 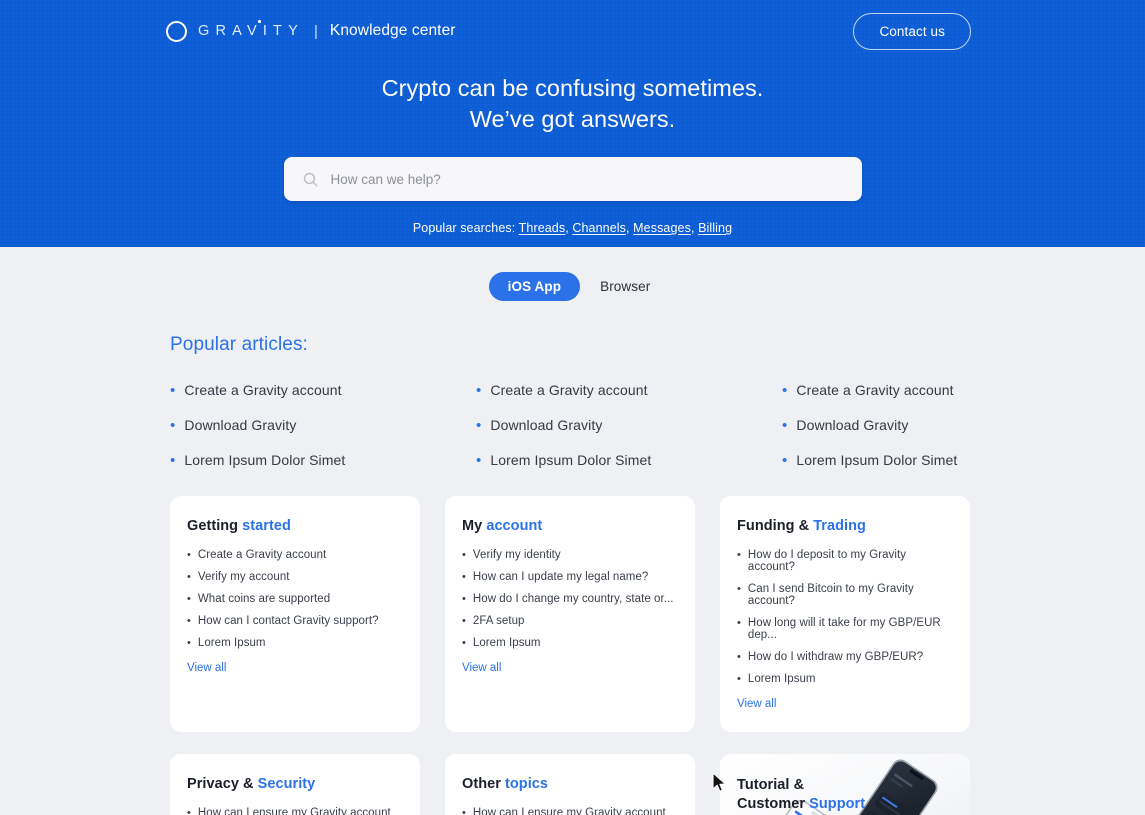 I want to click on popular-searches-label: Popular searches:, so click(x=464, y=228).